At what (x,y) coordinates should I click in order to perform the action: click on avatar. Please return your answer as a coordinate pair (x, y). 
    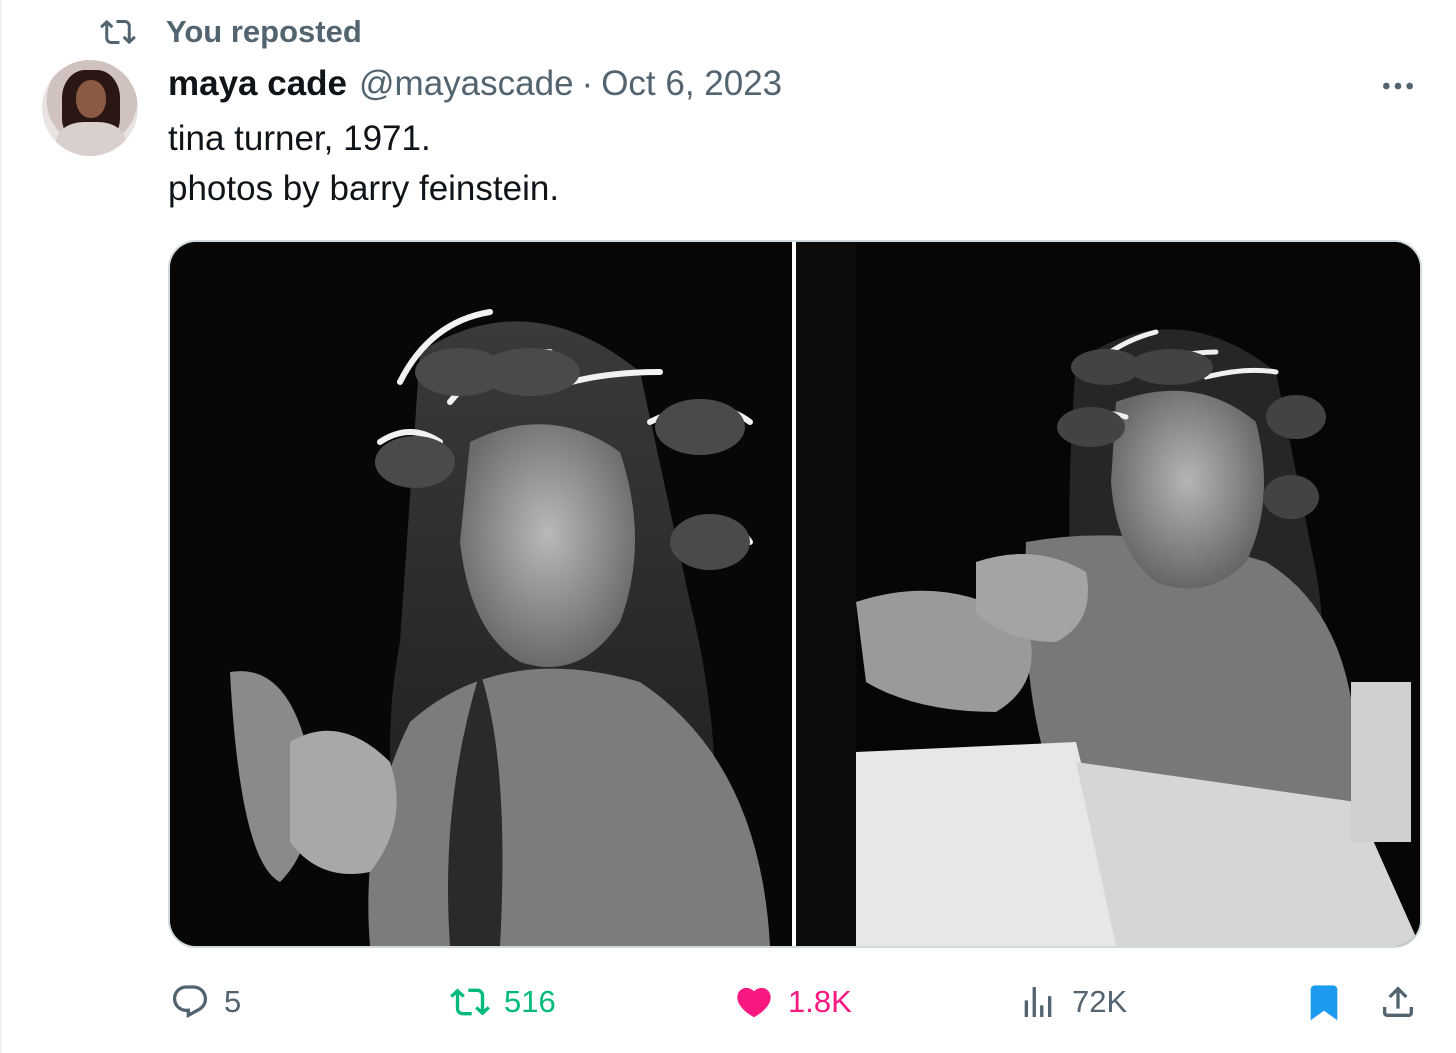
    Looking at the image, I should click on (90, 108).